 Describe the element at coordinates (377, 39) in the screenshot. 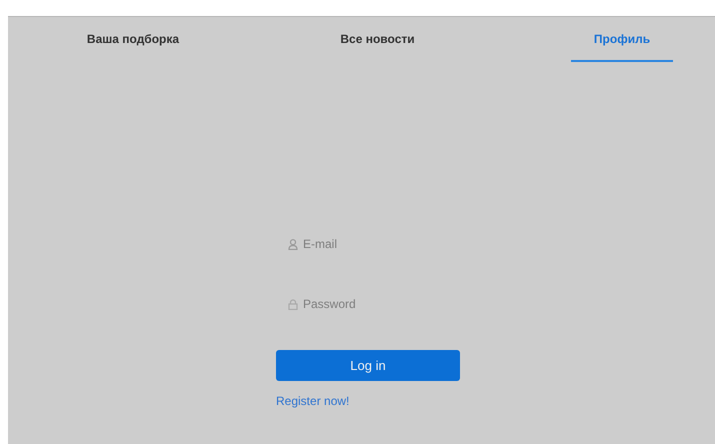

I see `tab: Все новости` at that location.